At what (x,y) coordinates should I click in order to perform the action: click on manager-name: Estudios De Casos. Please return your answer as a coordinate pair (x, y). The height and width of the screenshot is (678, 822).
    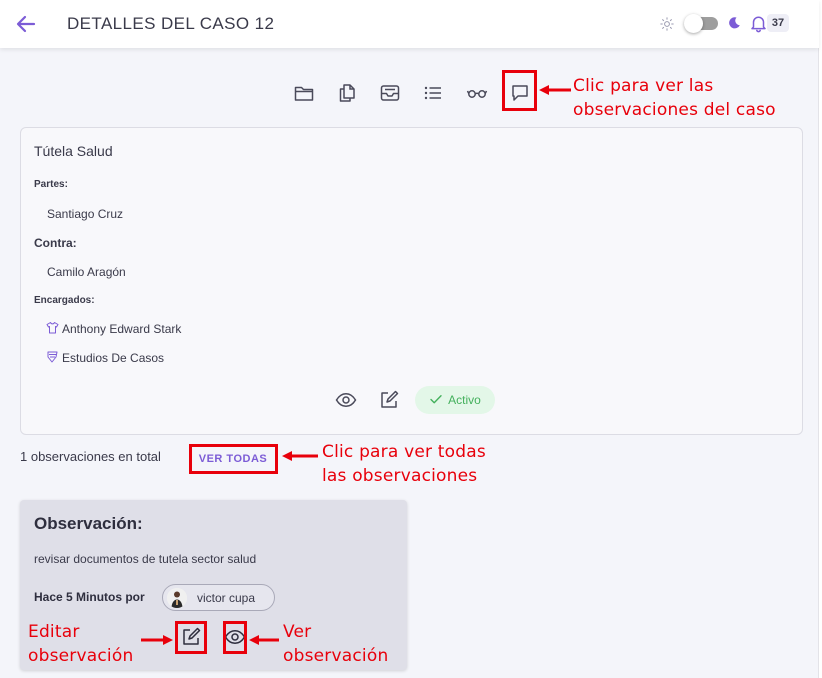
    Looking at the image, I should click on (113, 358).